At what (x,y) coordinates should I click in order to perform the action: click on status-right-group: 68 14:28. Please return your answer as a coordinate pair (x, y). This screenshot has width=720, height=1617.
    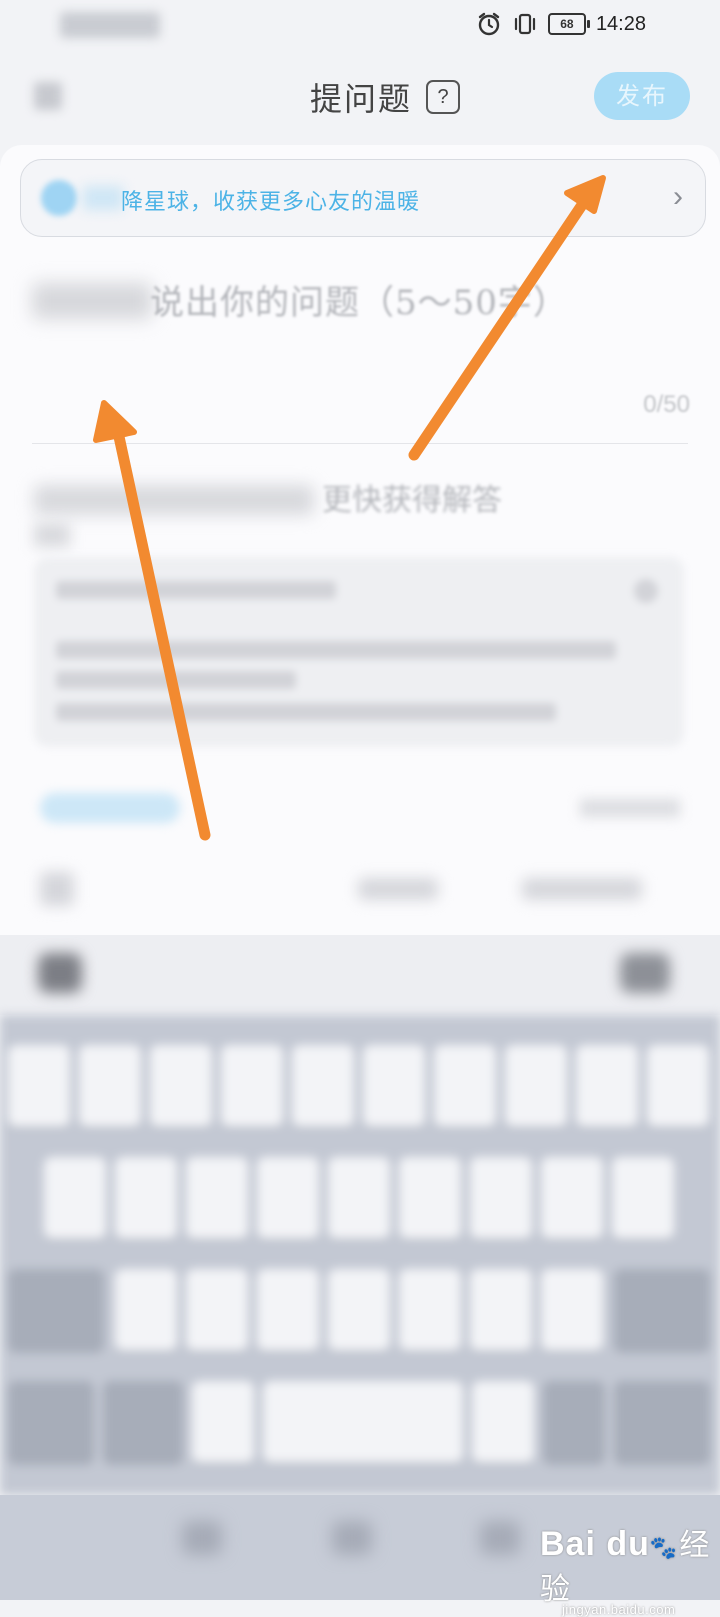
    Looking at the image, I should click on (561, 24).